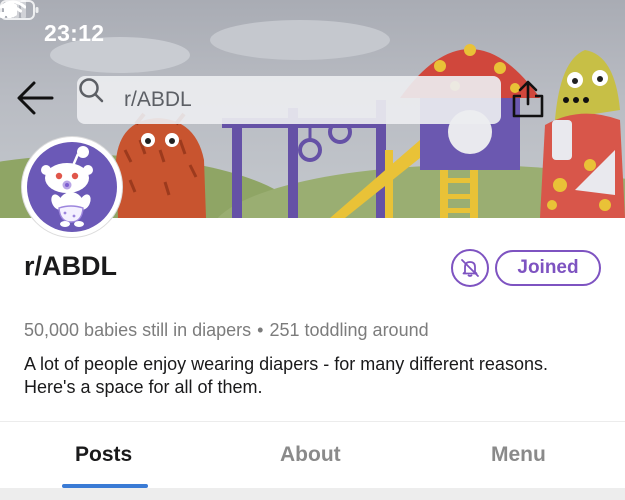  Describe the element at coordinates (312, 421) in the screenshot. I see `tabs-divider` at that location.